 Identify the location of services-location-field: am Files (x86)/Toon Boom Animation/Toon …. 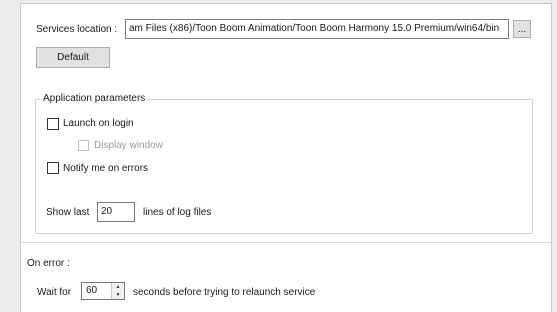
(317, 29).